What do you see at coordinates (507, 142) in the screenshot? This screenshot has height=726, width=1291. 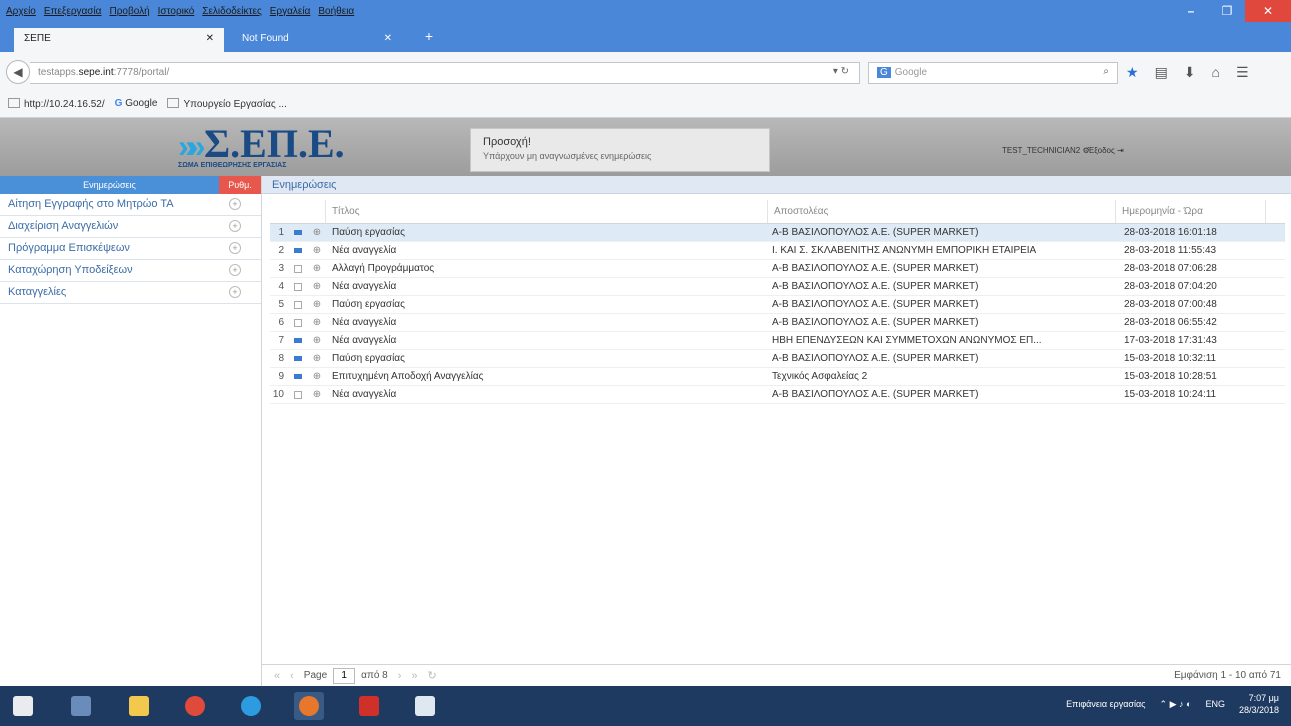 I see `notice-title: Προσοχή!` at bounding box center [507, 142].